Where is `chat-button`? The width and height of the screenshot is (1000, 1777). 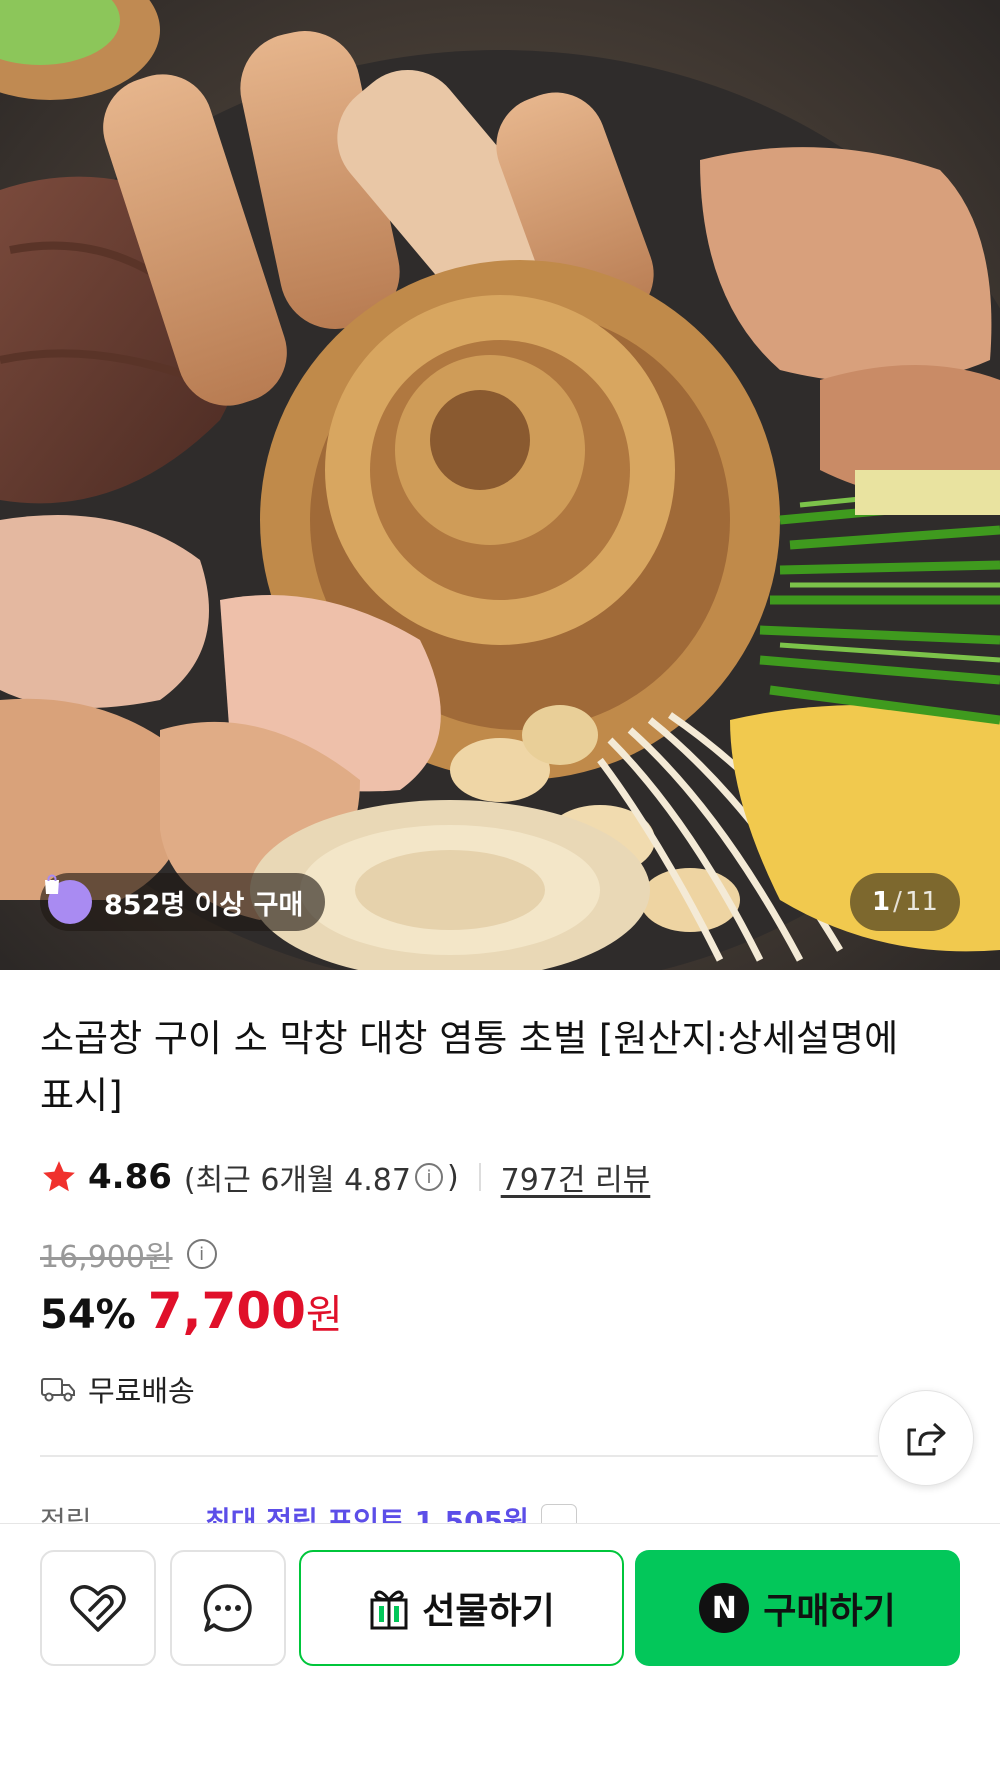 chat-button is located at coordinates (228, 1608).